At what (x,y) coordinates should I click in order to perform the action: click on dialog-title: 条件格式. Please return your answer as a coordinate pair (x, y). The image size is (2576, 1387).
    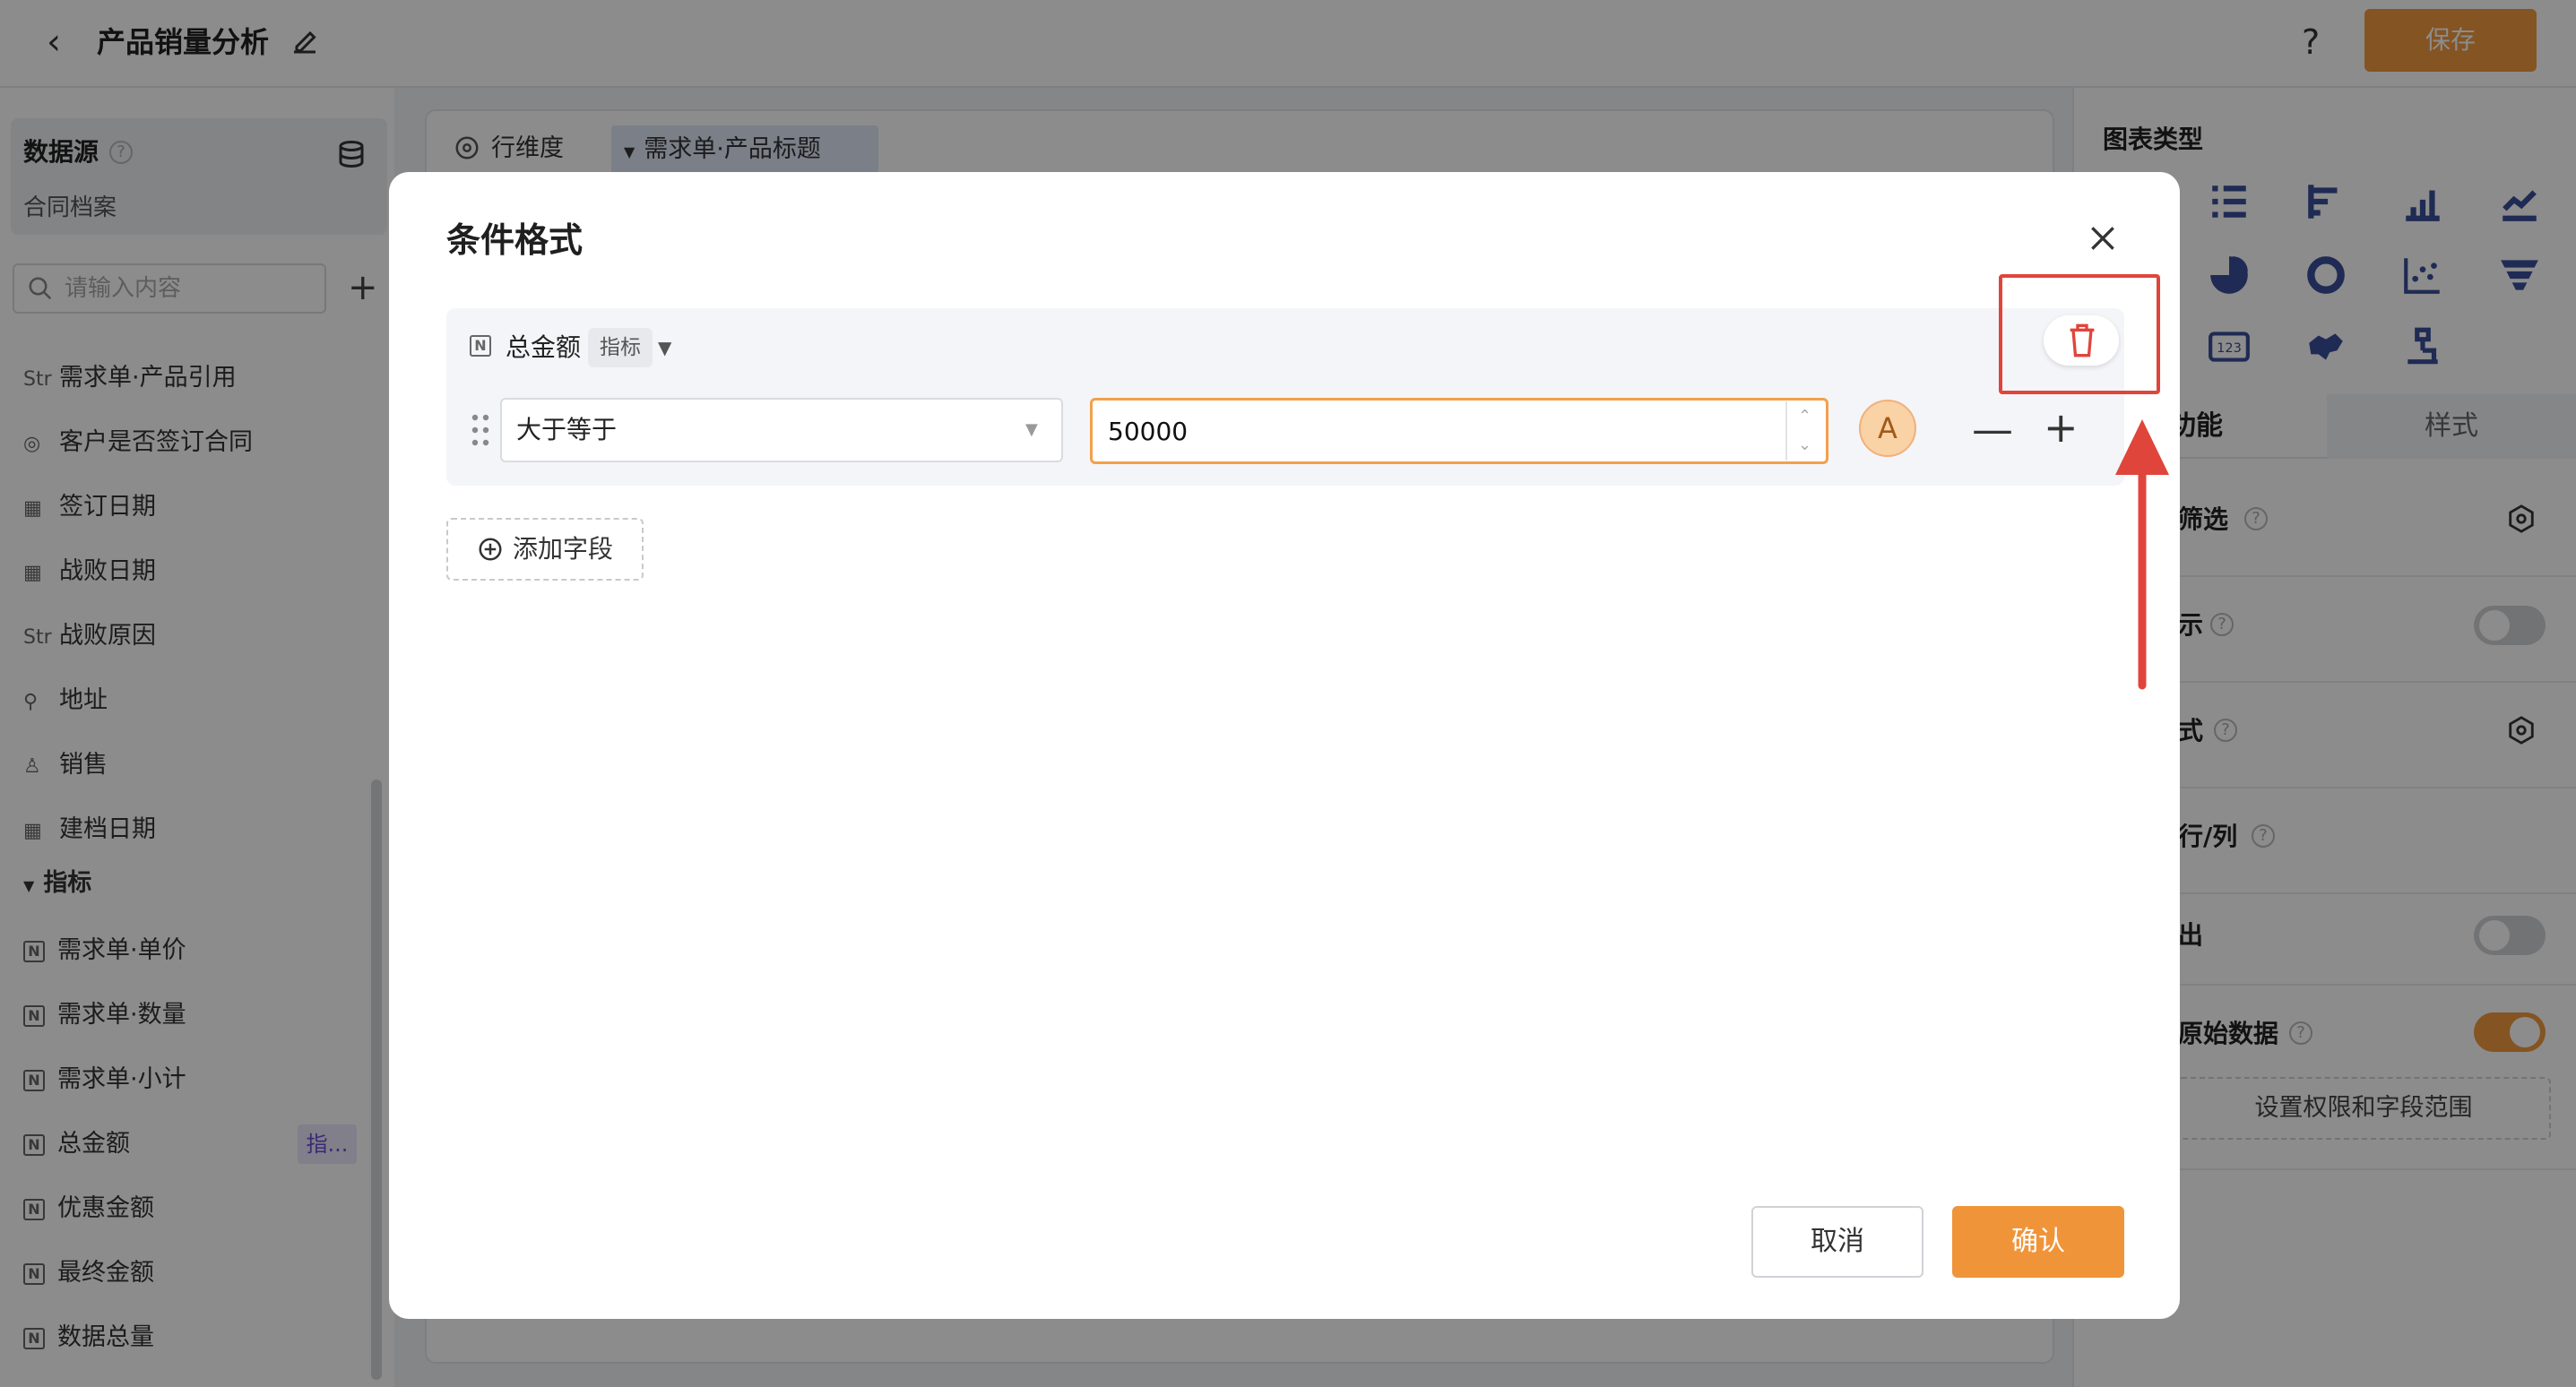
    Looking at the image, I should click on (514, 240).